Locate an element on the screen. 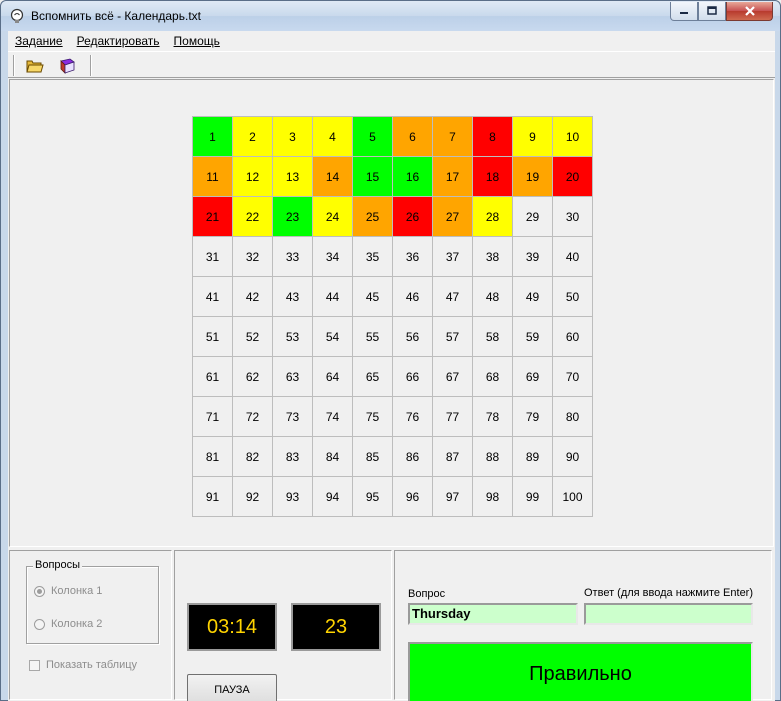 The height and width of the screenshot is (701, 781). window-title: Вспомнить всё - Календарь.txt is located at coordinates (116, 16).